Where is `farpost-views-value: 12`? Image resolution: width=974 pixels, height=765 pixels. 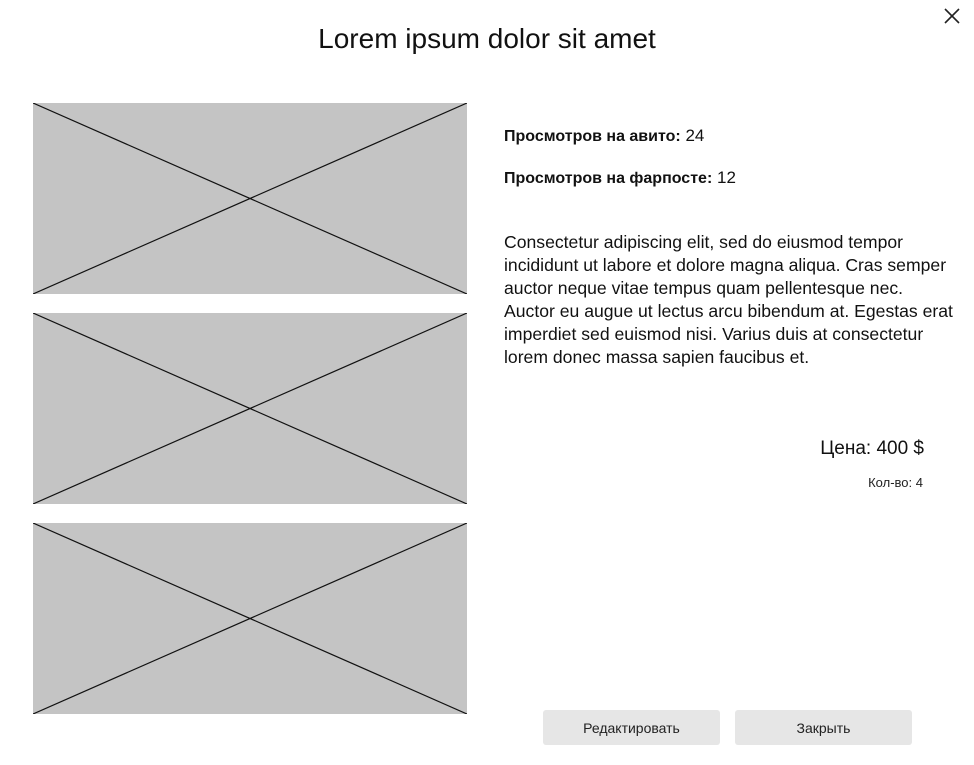 farpost-views-value: 12 is located at coordinates (726, 177).